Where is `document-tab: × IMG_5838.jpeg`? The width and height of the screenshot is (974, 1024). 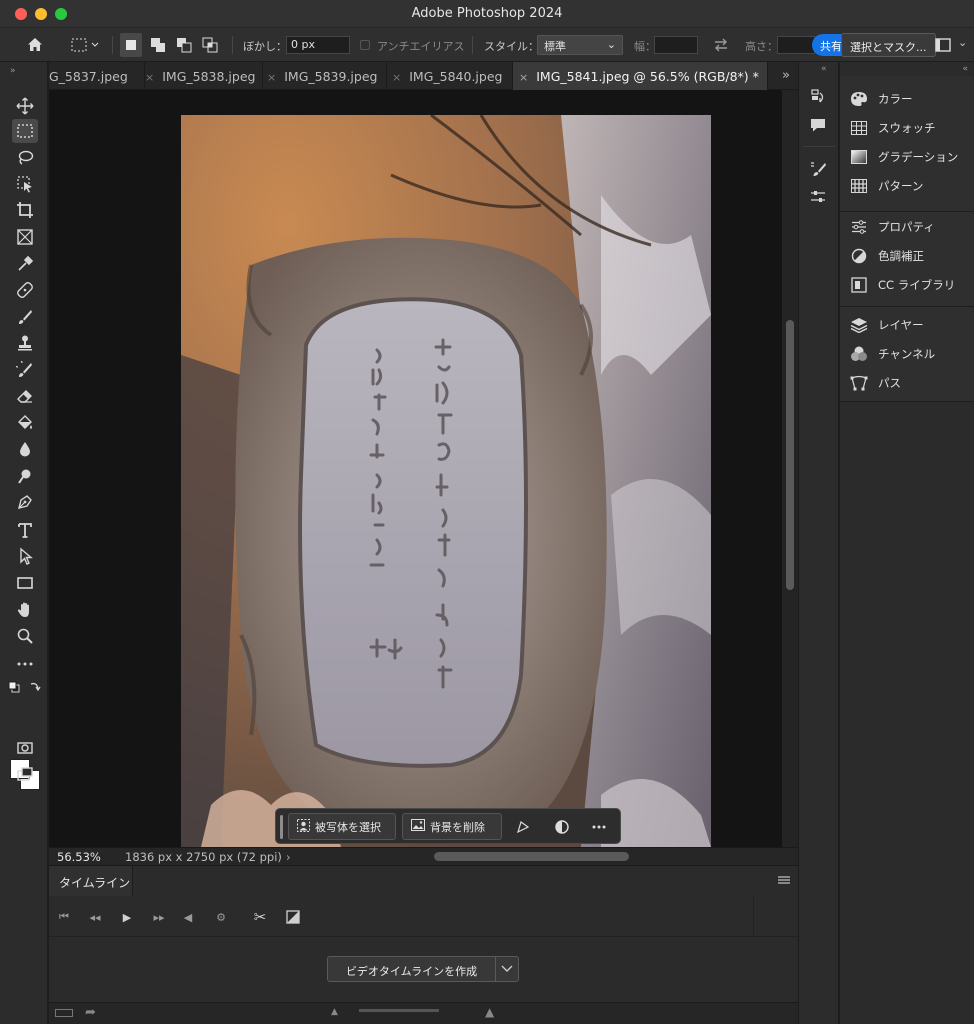
document-tab: × IMG_5838.jpeg is located at coordinates (204, 76).